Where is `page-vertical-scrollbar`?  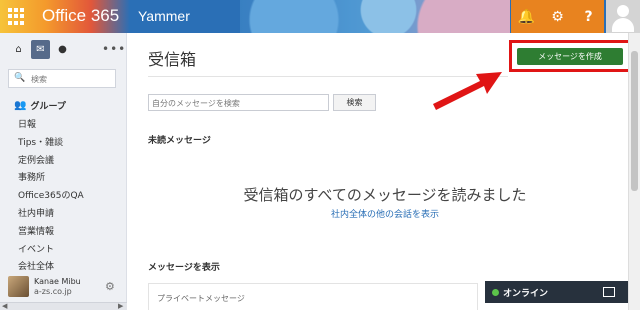 page-vertical-scrollbar is located at coordinates (634, 171).